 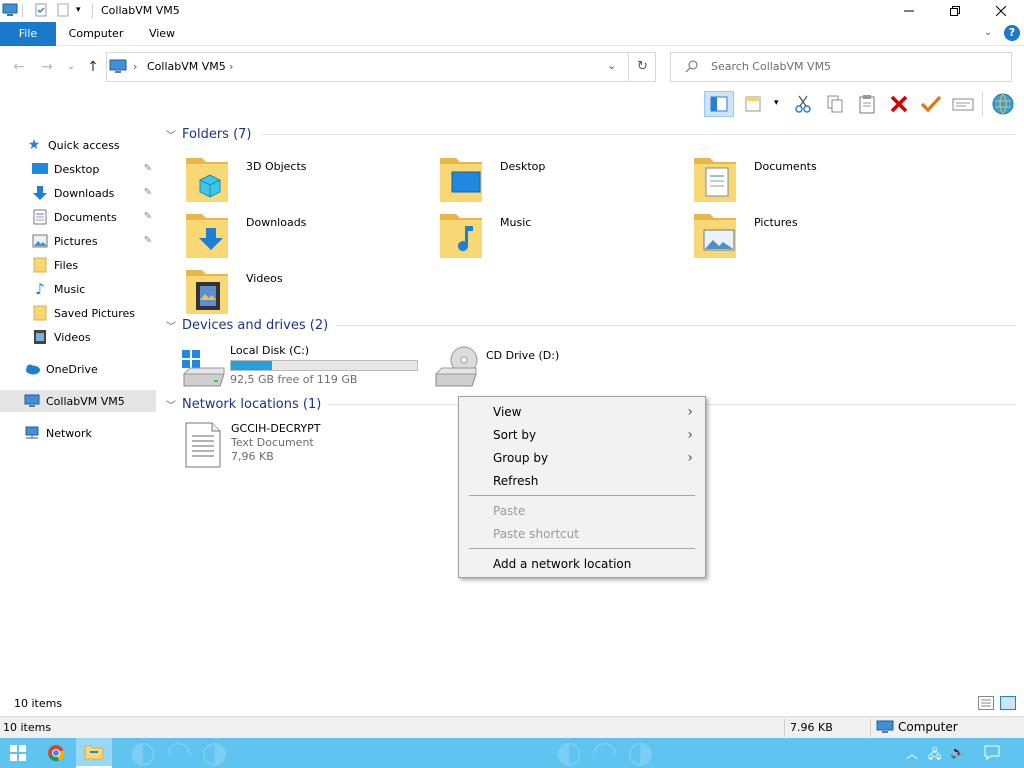 I want to click on options-button, so click(x=1003, y=104).